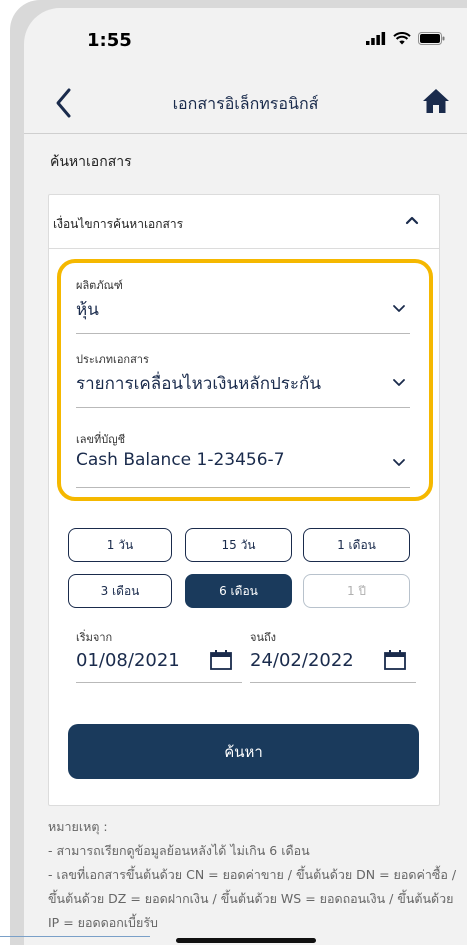 The image size is (467, 945). What do you see at coordinates (243, 751) in the screenshot?
I see `search-button: ค้นหา` at bounding box center [243, 751].